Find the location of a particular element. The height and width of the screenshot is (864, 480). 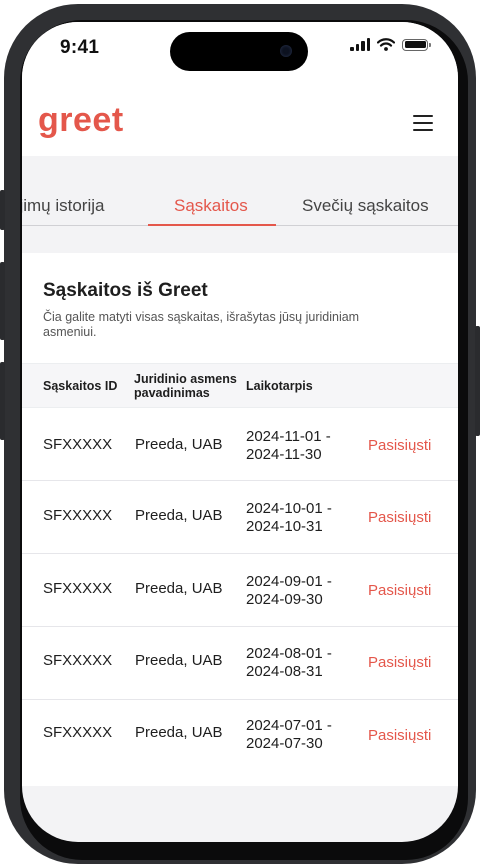

period-start: 2024-11-01 - is located at coordinates (288, 436).